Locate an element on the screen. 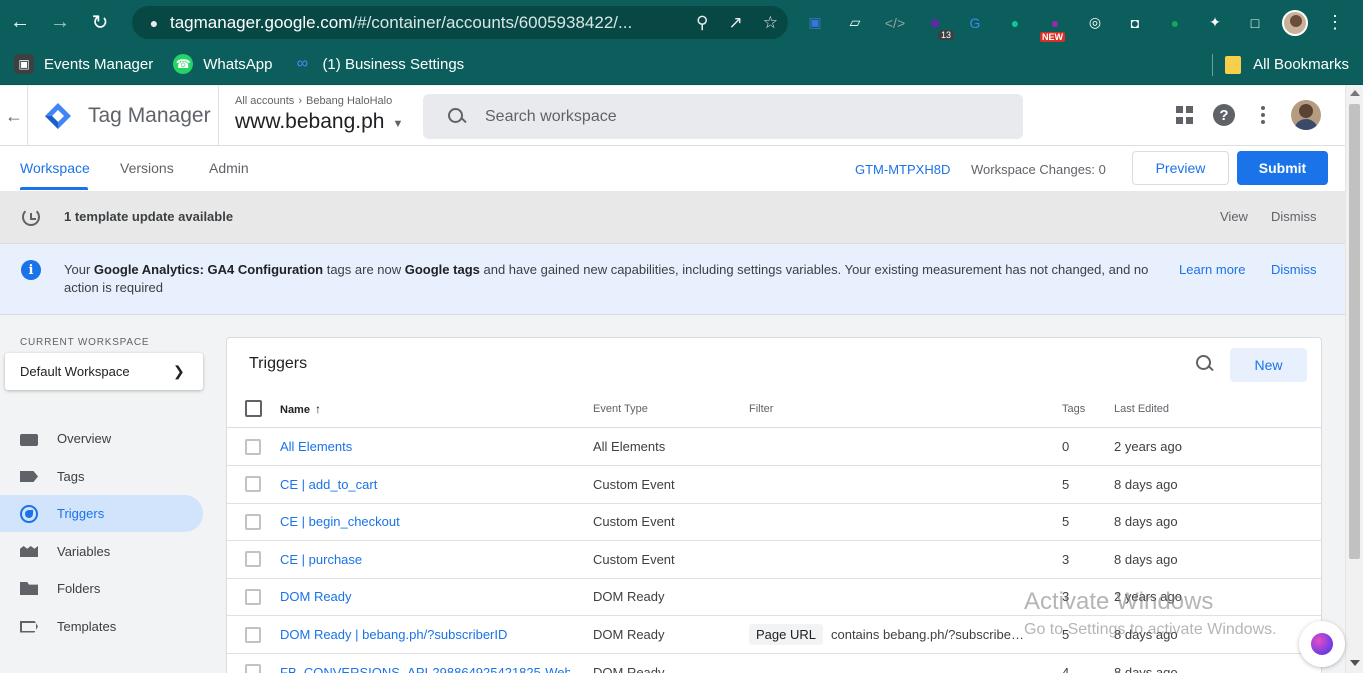 The image size is (1363, 673). current-workspace-label: CURRENT WORKSPACE is located at coordinates (85, 342).